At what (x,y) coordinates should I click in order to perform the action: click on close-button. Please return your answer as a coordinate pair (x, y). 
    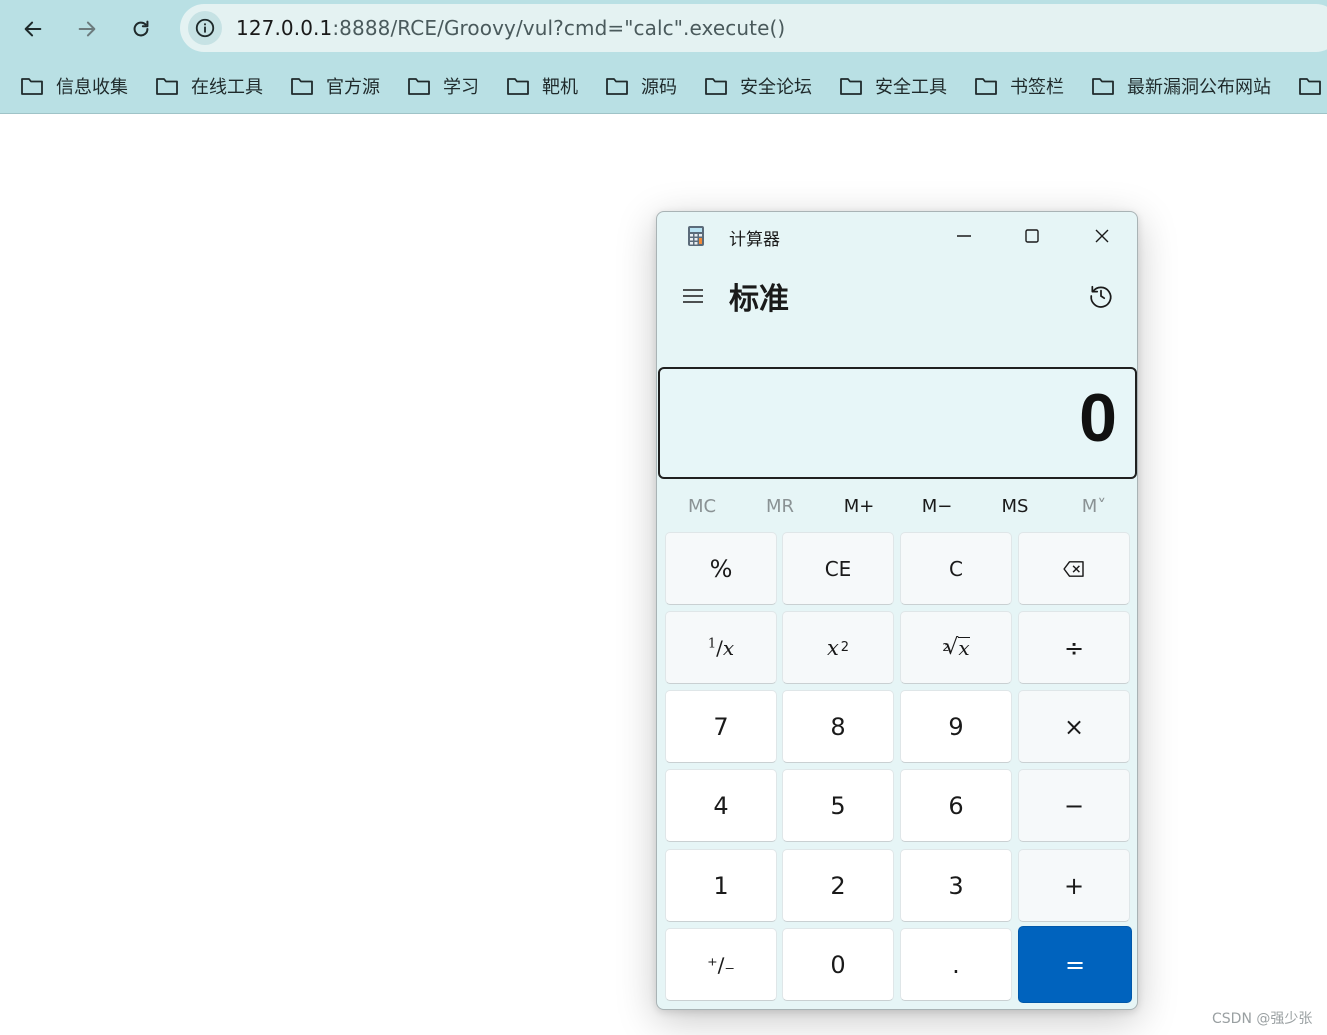
    Looking at the image, I should click on (1102, 236).